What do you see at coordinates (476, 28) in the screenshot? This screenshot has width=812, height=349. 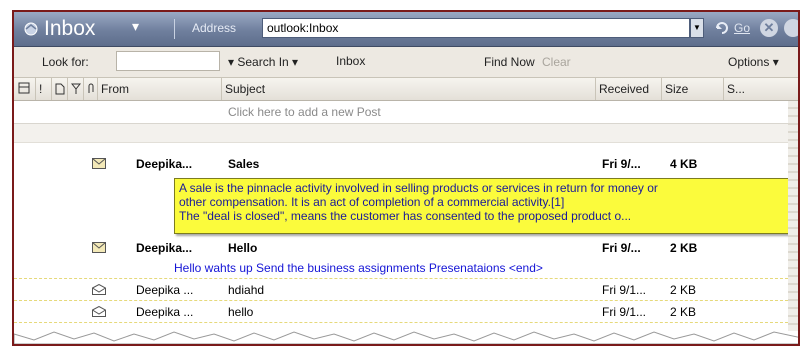 I see `address-input: outlook:Inbox` at bounding box center [476, 28].